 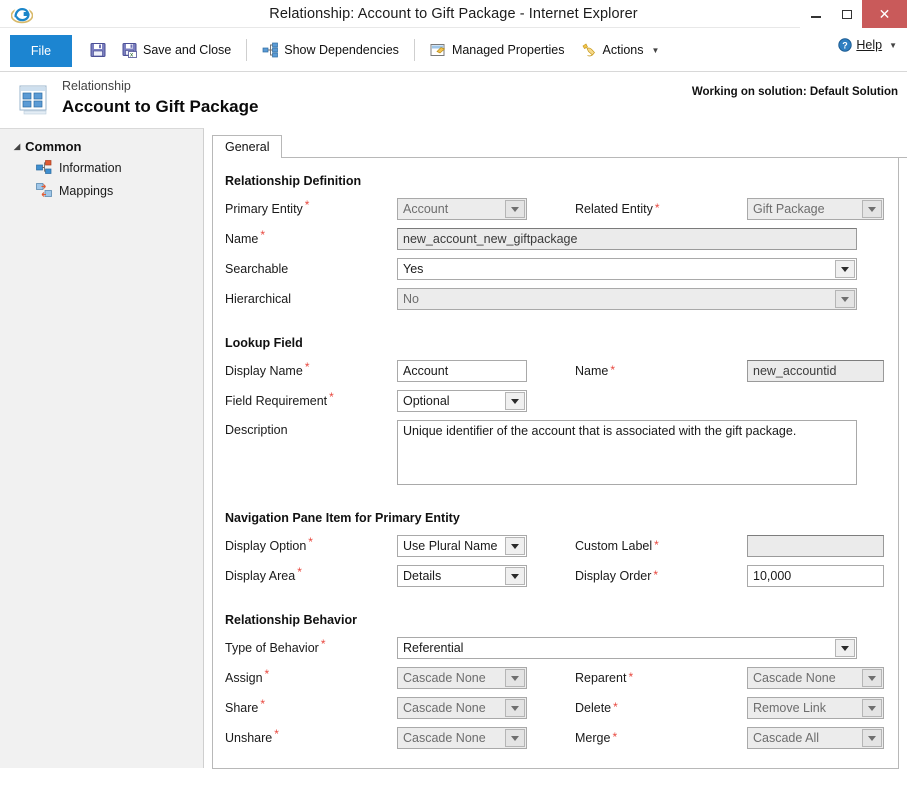 I want to click on help-label: Help, so click(x=869, y=45).